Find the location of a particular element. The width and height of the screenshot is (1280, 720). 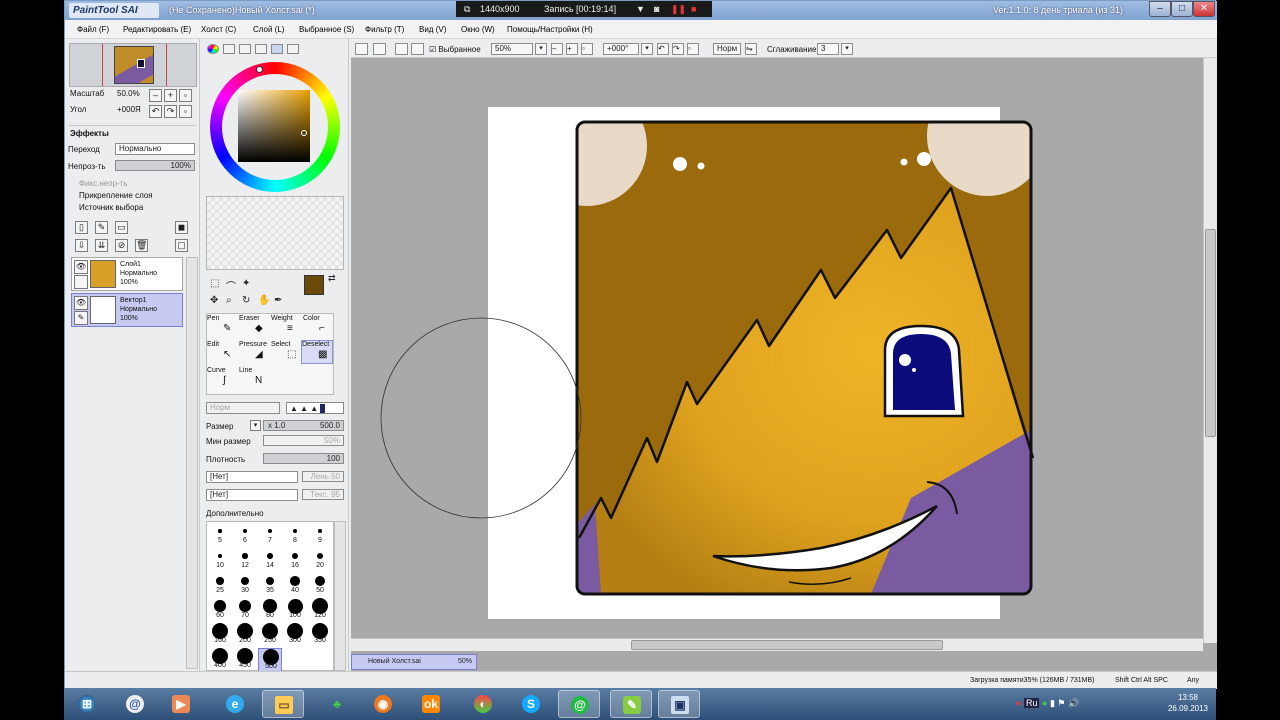

lasso-icon: ⌒ is located at coordinates (231, 285).